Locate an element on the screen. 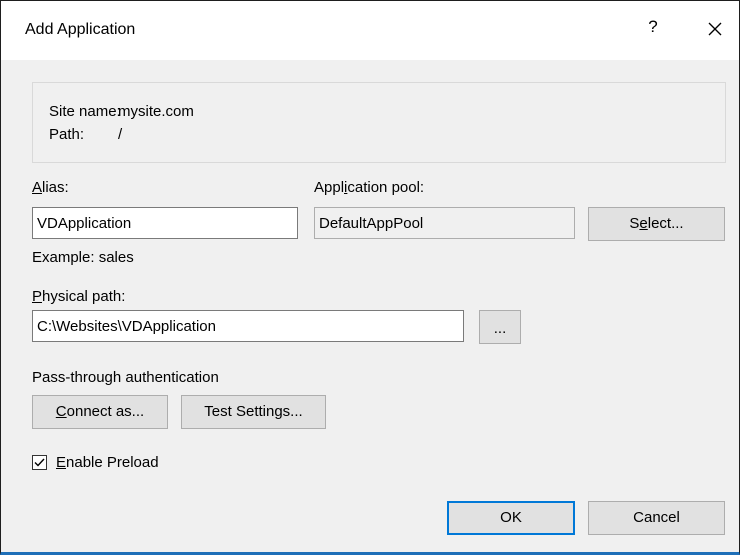 This screenshot has height=555, width=740. site-name-label: Site name: is located at coordinates (85, 111).